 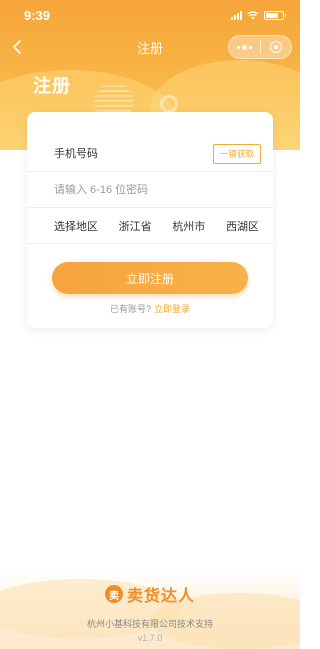 I want to click on nav-title: 注册, so click(x=149, y=48).